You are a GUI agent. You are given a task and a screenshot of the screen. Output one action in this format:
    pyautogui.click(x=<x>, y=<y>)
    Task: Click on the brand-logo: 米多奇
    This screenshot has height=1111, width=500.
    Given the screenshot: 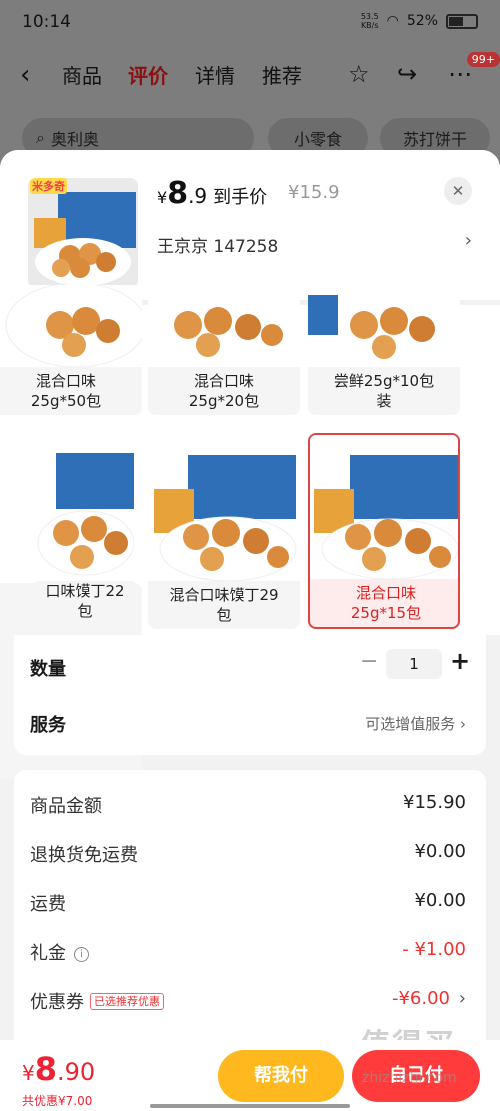 What is the action you would take?
    pyautogui.click(x=48, y=186)
    